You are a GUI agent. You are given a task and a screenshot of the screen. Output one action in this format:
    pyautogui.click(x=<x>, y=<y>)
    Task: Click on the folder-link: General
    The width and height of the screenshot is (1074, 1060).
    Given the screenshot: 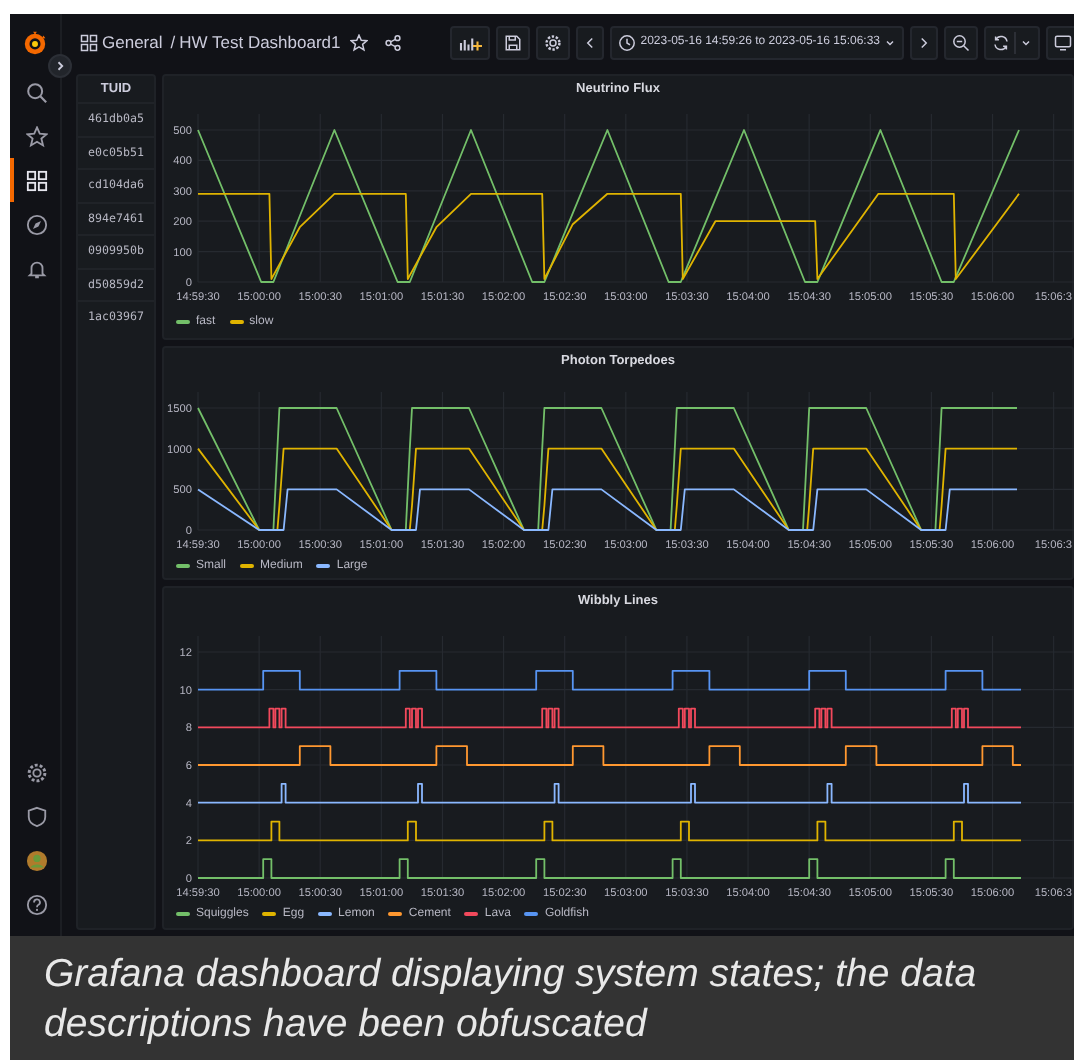 What is the action you would take?
    pyautogui.click(x=132, y=42)
    